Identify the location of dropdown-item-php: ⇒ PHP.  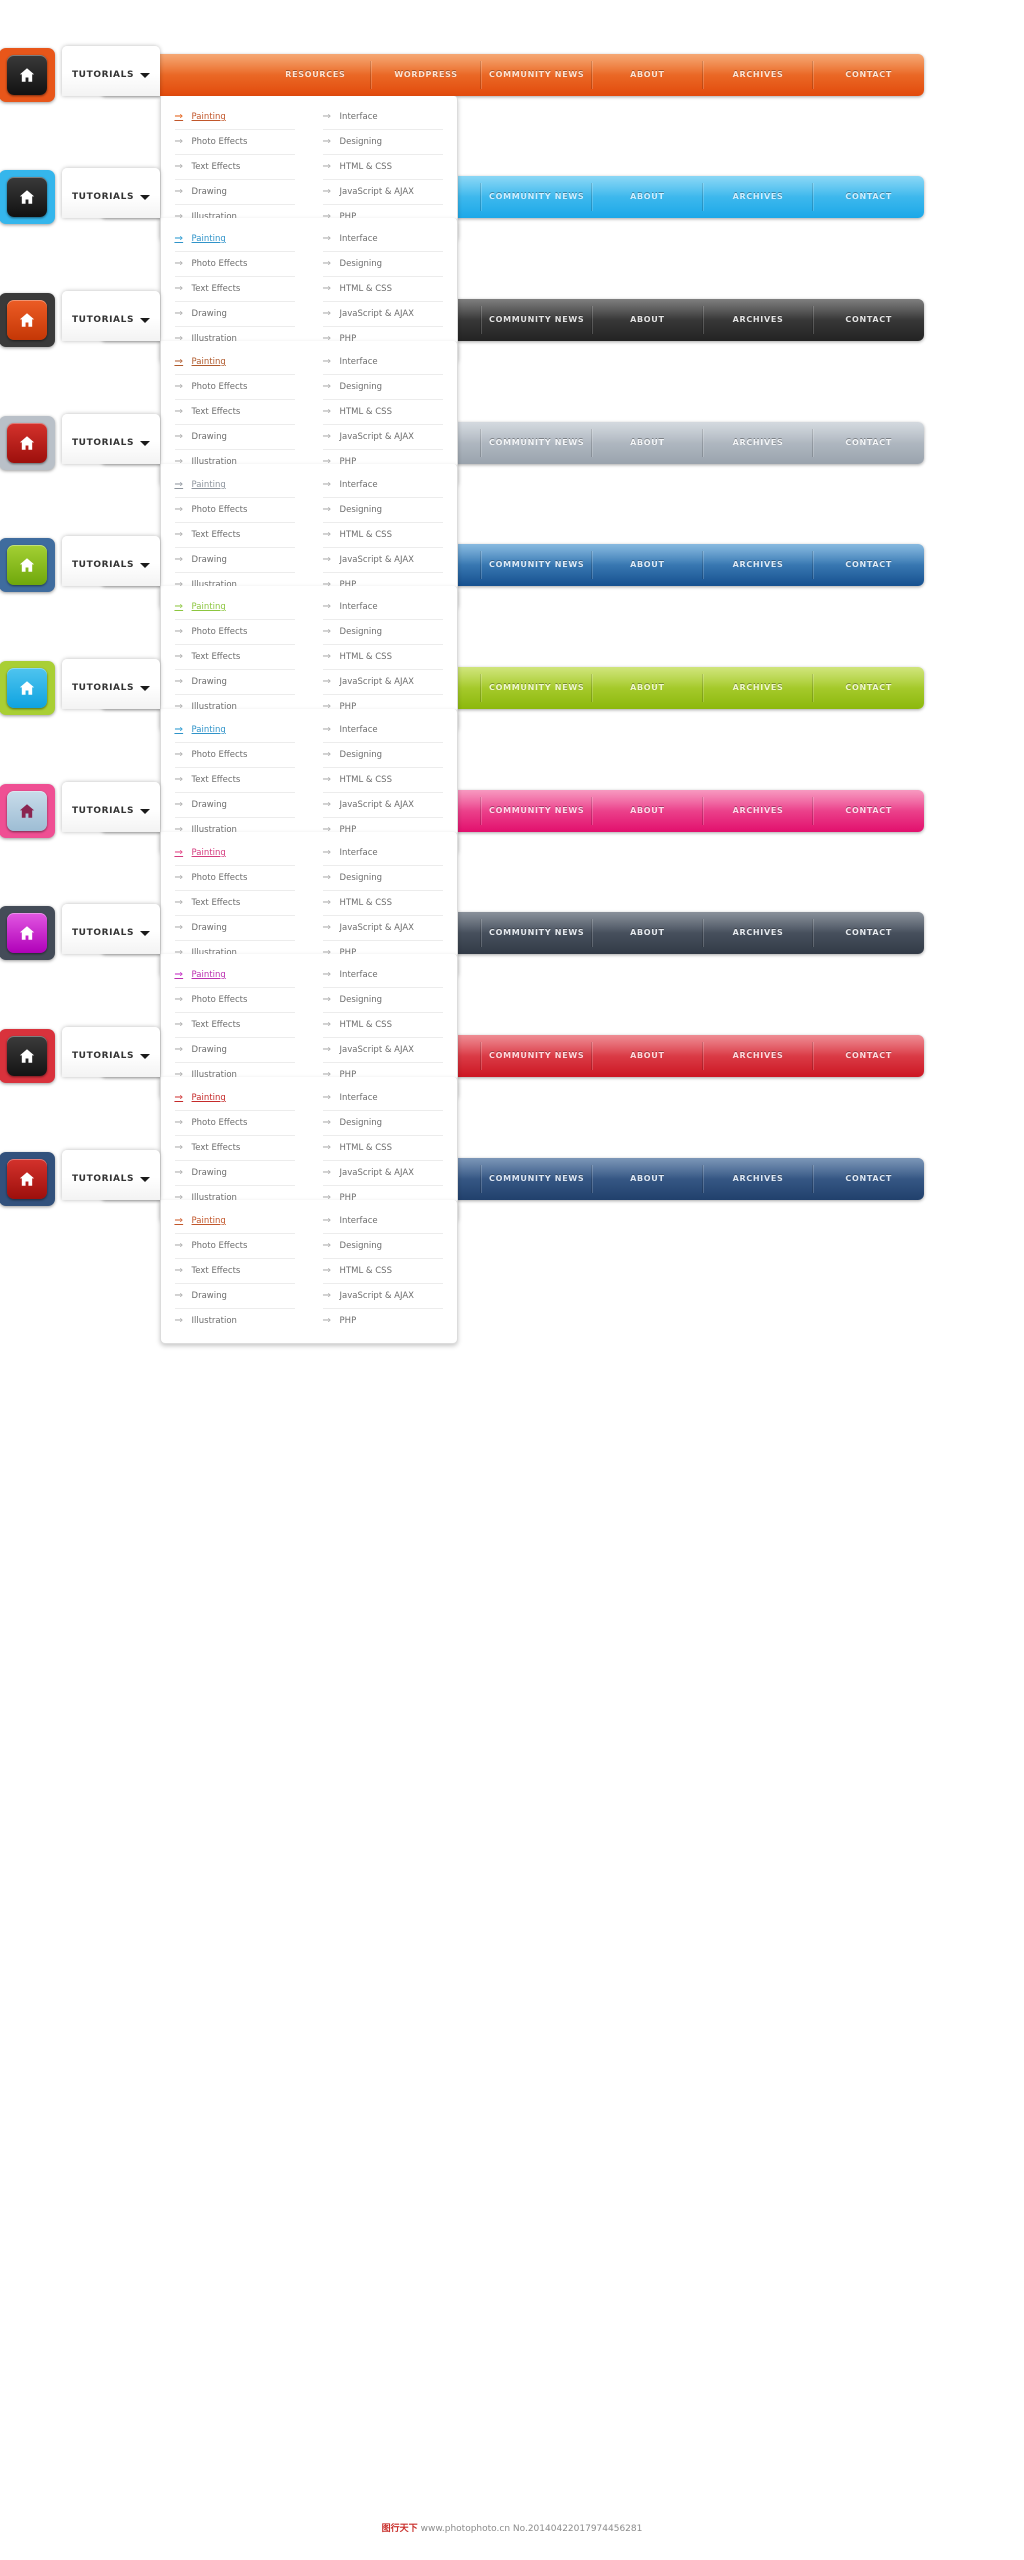
(382, 1321).